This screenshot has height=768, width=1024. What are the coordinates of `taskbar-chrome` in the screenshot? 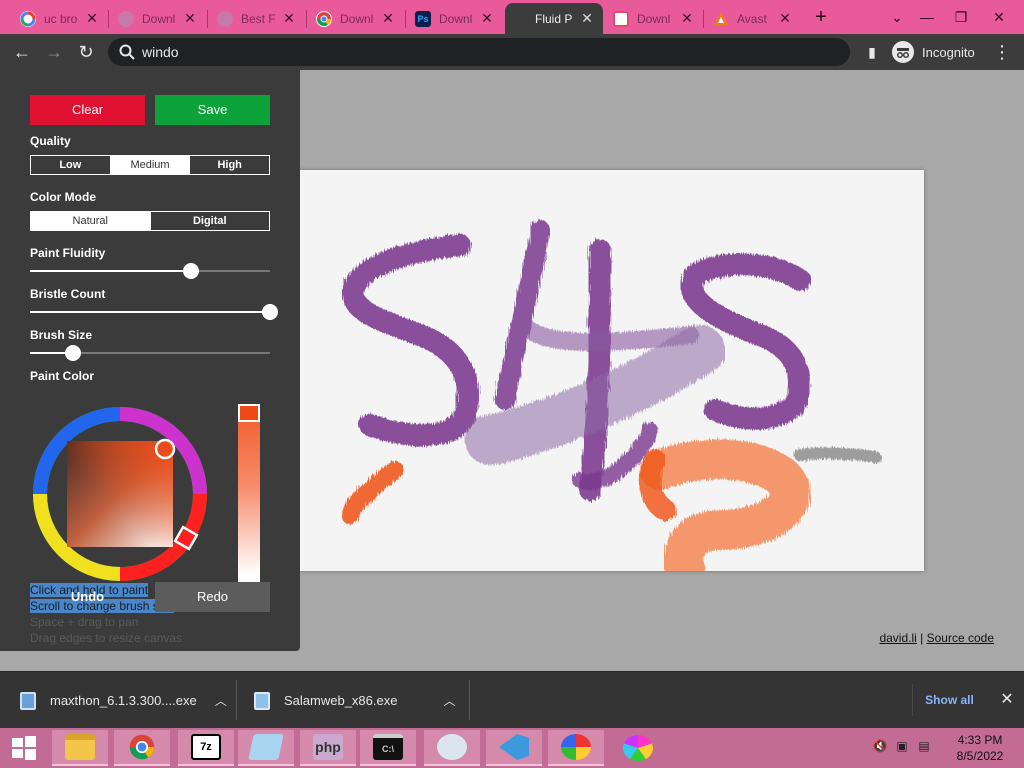 It's located at (142, 748).